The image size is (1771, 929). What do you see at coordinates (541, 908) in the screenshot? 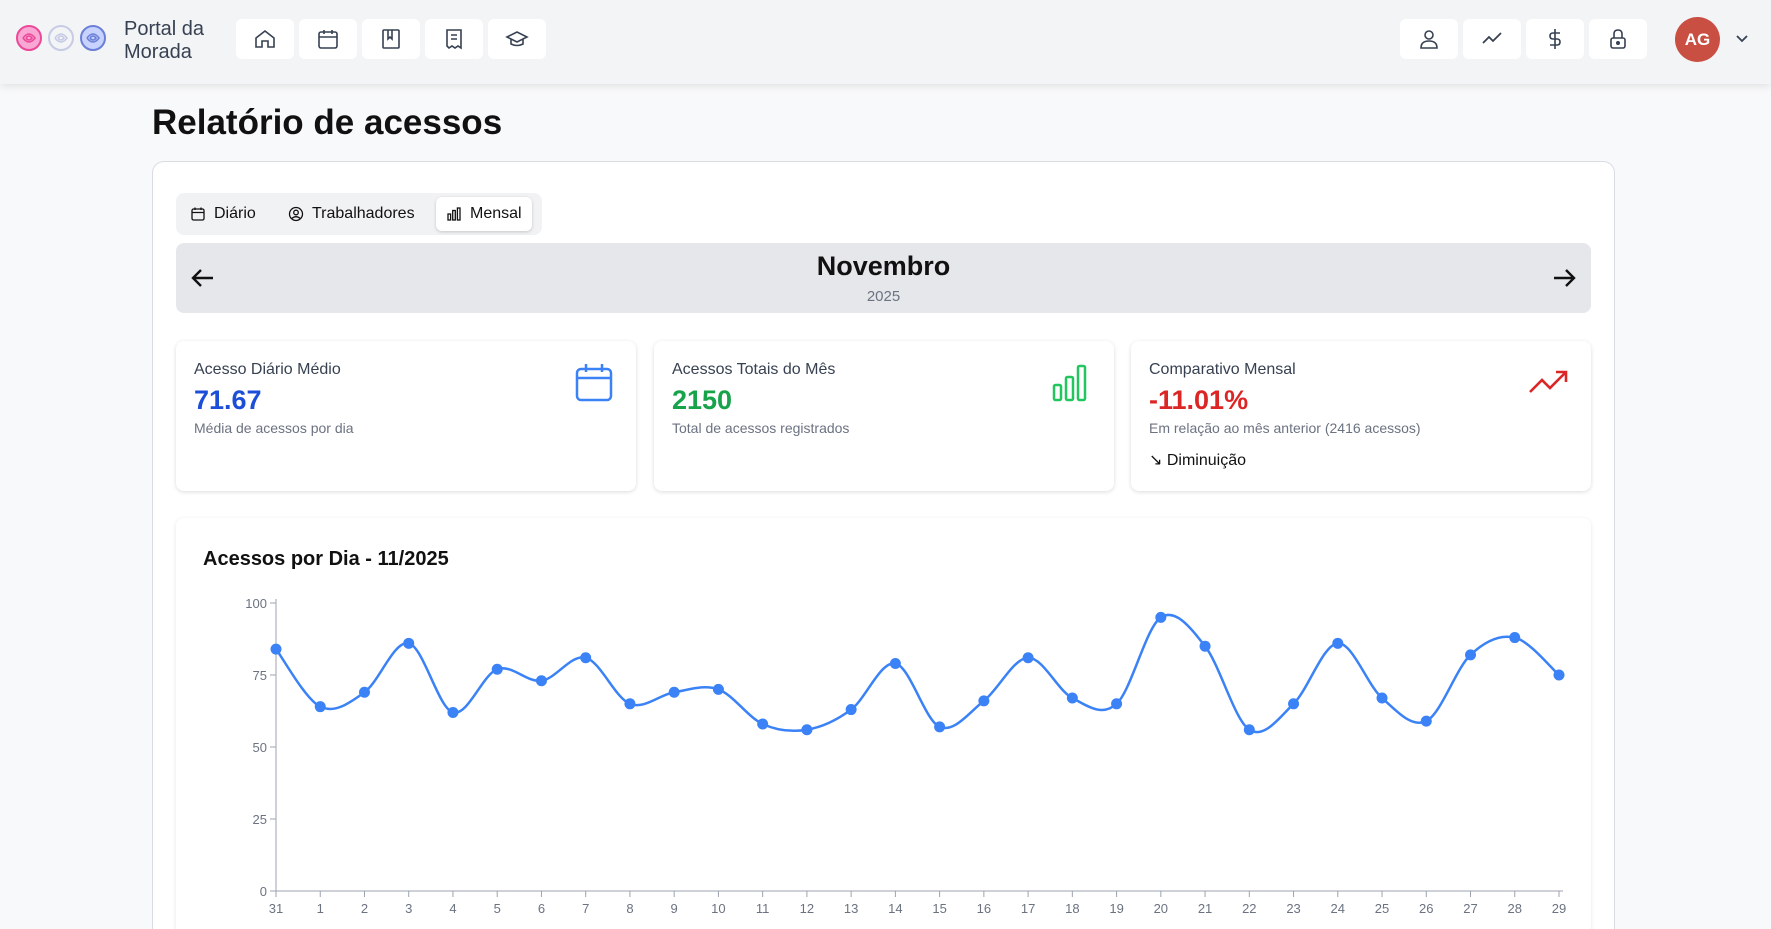
I see `x-tick-label: 6` at bounding box center [541, 908].